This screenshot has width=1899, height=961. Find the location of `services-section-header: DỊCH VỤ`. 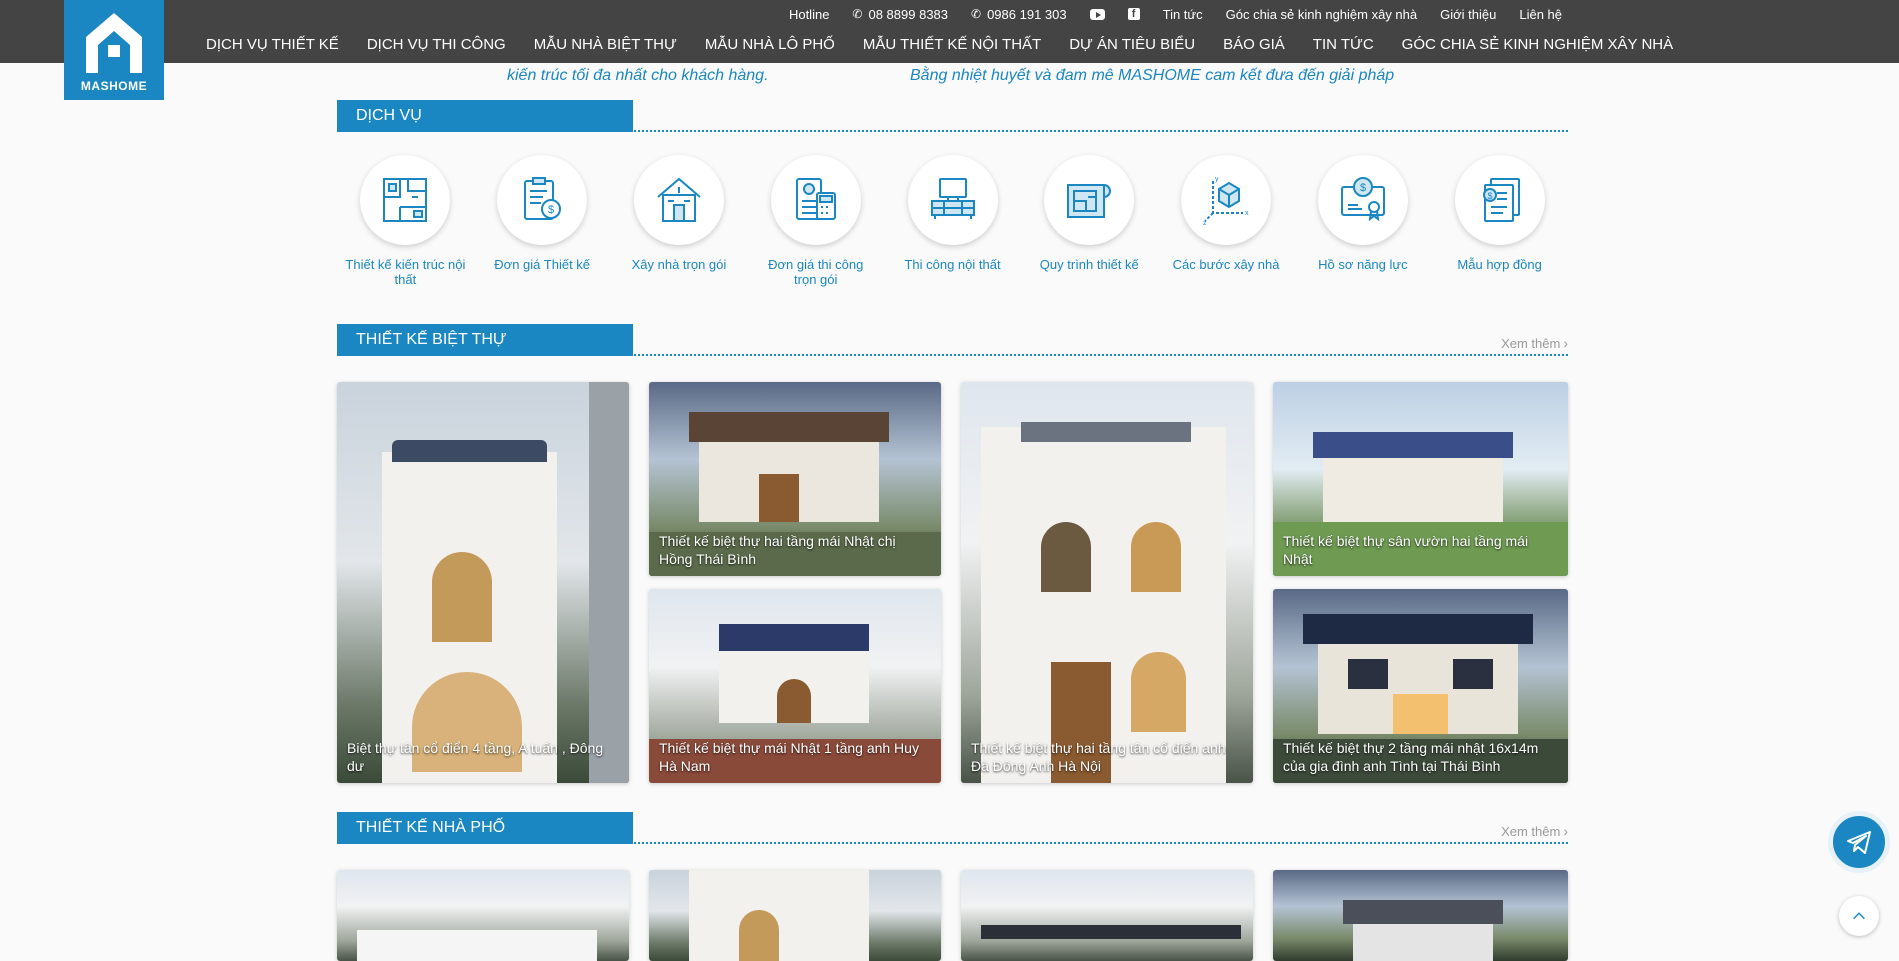

services-section-header: DỊCH VỤ is located at coordinates (952, 116).